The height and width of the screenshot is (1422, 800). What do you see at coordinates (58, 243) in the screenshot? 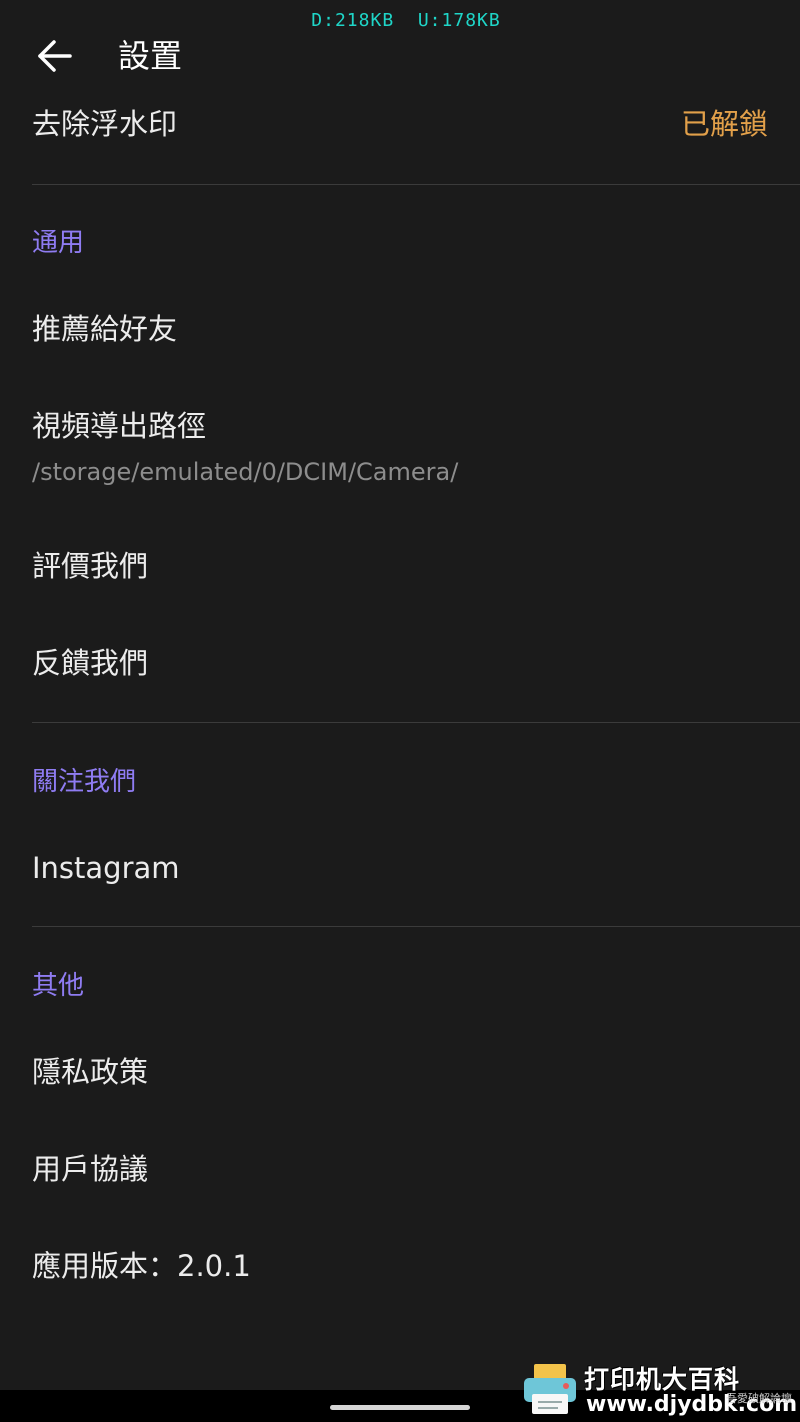
I see `section-header-general: 通用` at bounding box center [58, 243].